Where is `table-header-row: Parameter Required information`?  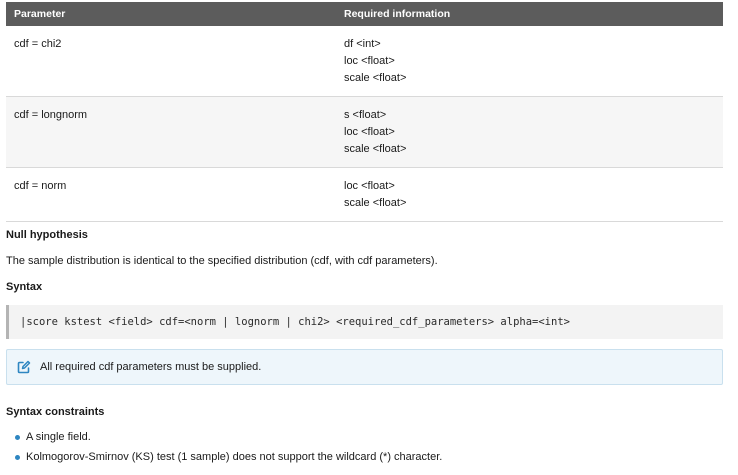 table-header-row: Parameter Required information is located at coordinates (364, 14).